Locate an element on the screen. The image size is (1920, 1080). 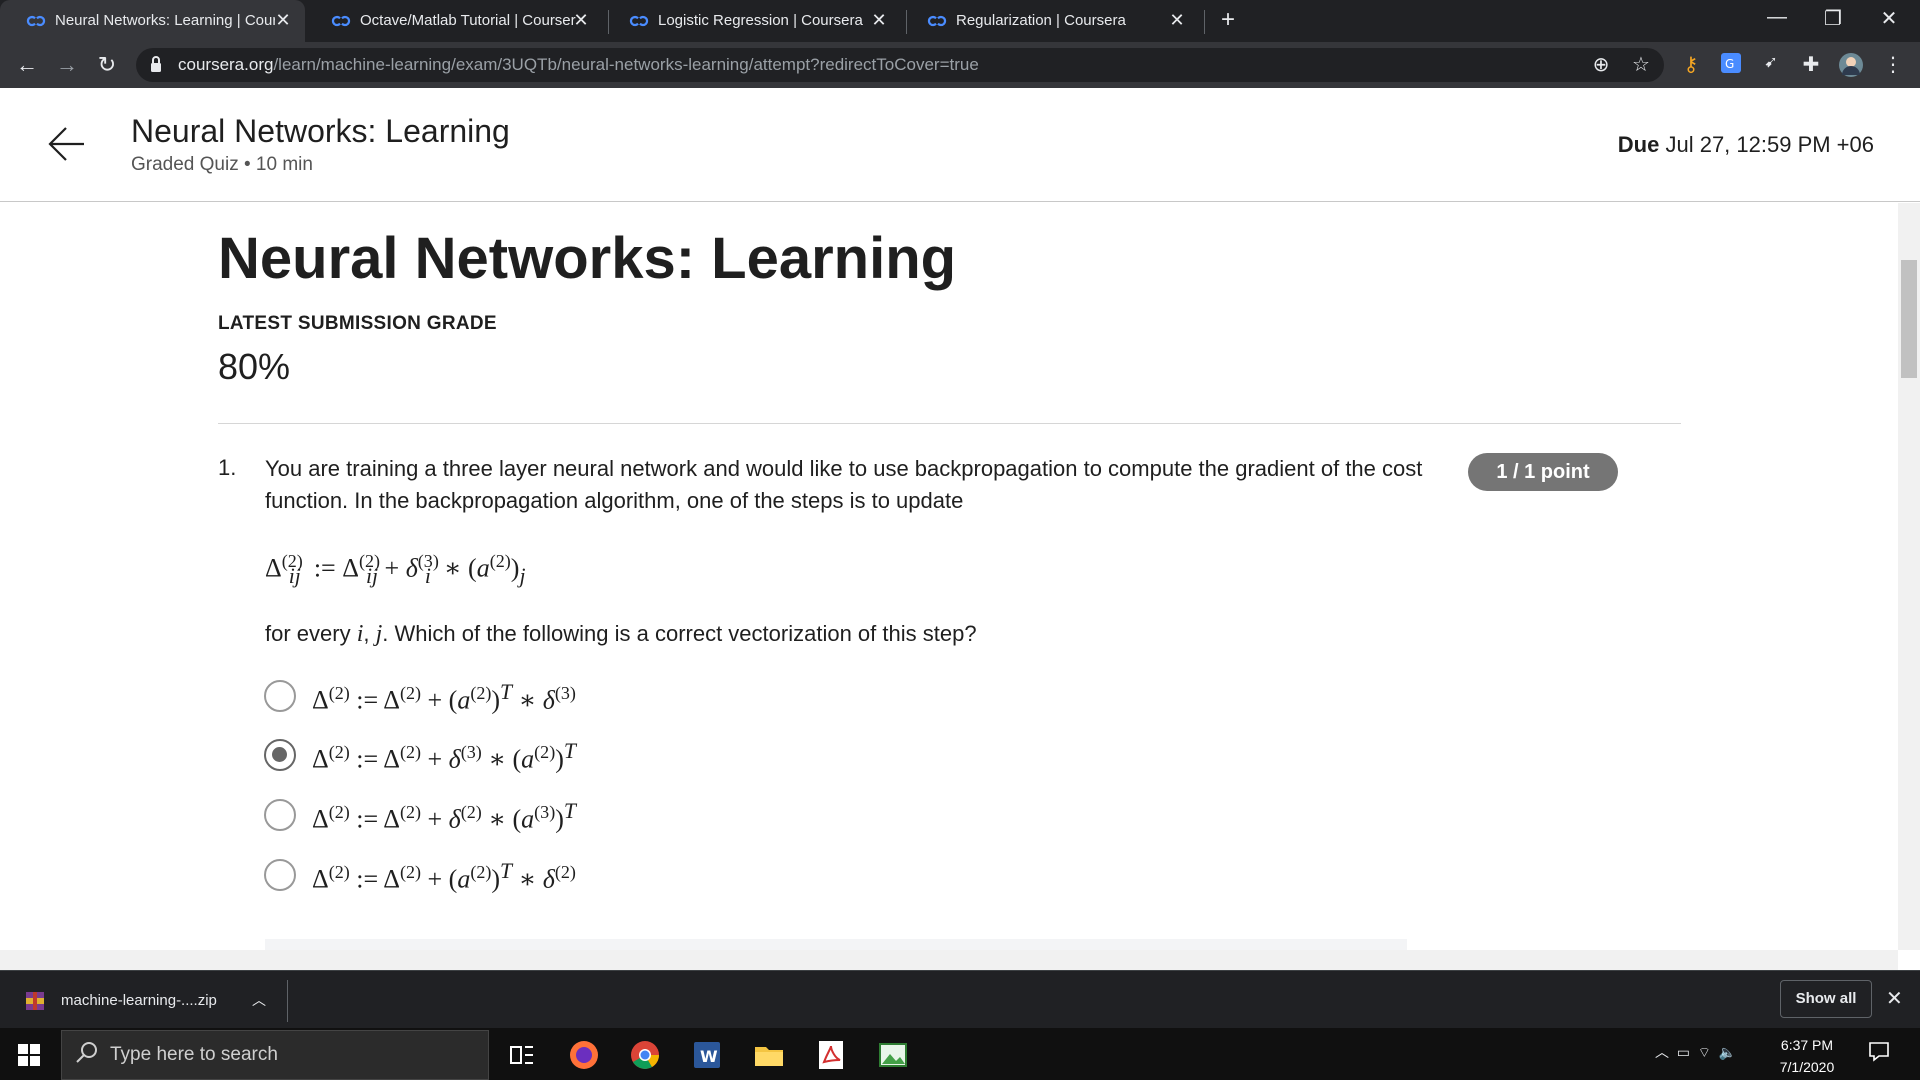
horizontal-scrollbar is located at coordinates (949, 960).